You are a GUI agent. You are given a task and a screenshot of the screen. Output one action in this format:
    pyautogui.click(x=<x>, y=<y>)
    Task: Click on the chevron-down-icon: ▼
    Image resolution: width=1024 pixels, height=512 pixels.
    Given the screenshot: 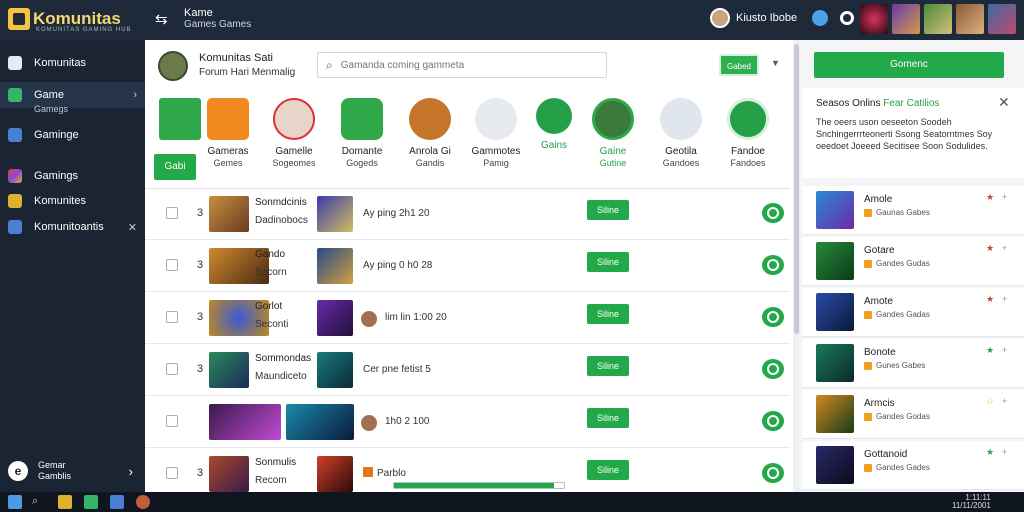 What is the action you would take?
    pyautogui.click(x=775, y=63)
    